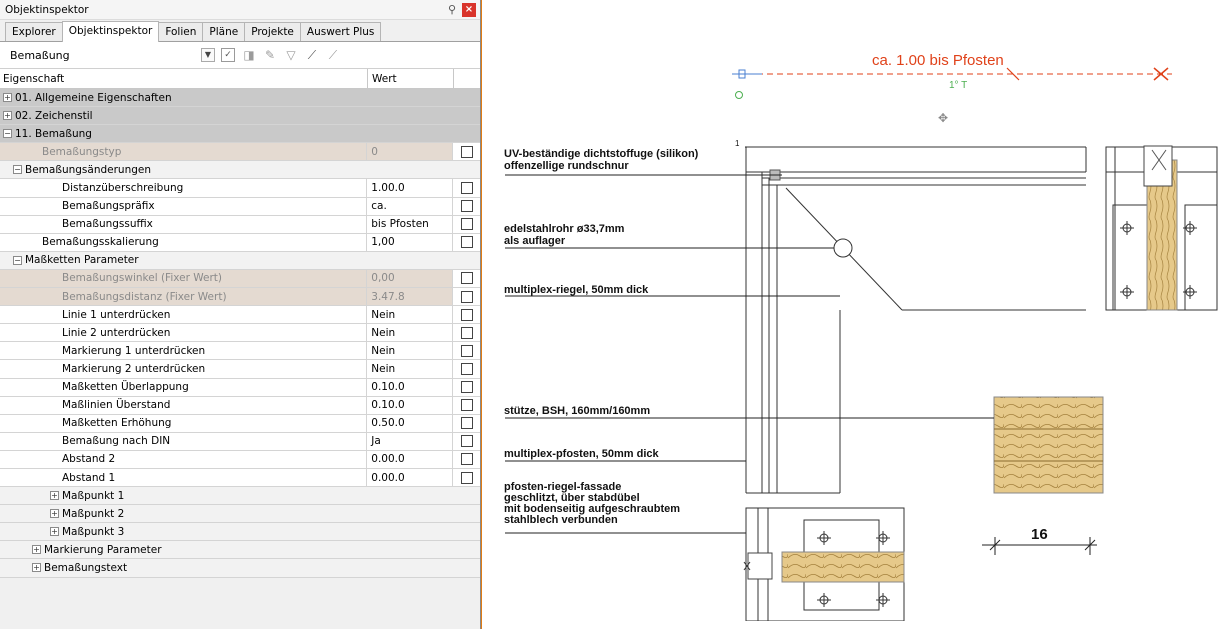 This screenshot has width=1227, height=629. Describe the element at coordinates (410, 152) in the screenshot. I see `row-value: 0` at that location.